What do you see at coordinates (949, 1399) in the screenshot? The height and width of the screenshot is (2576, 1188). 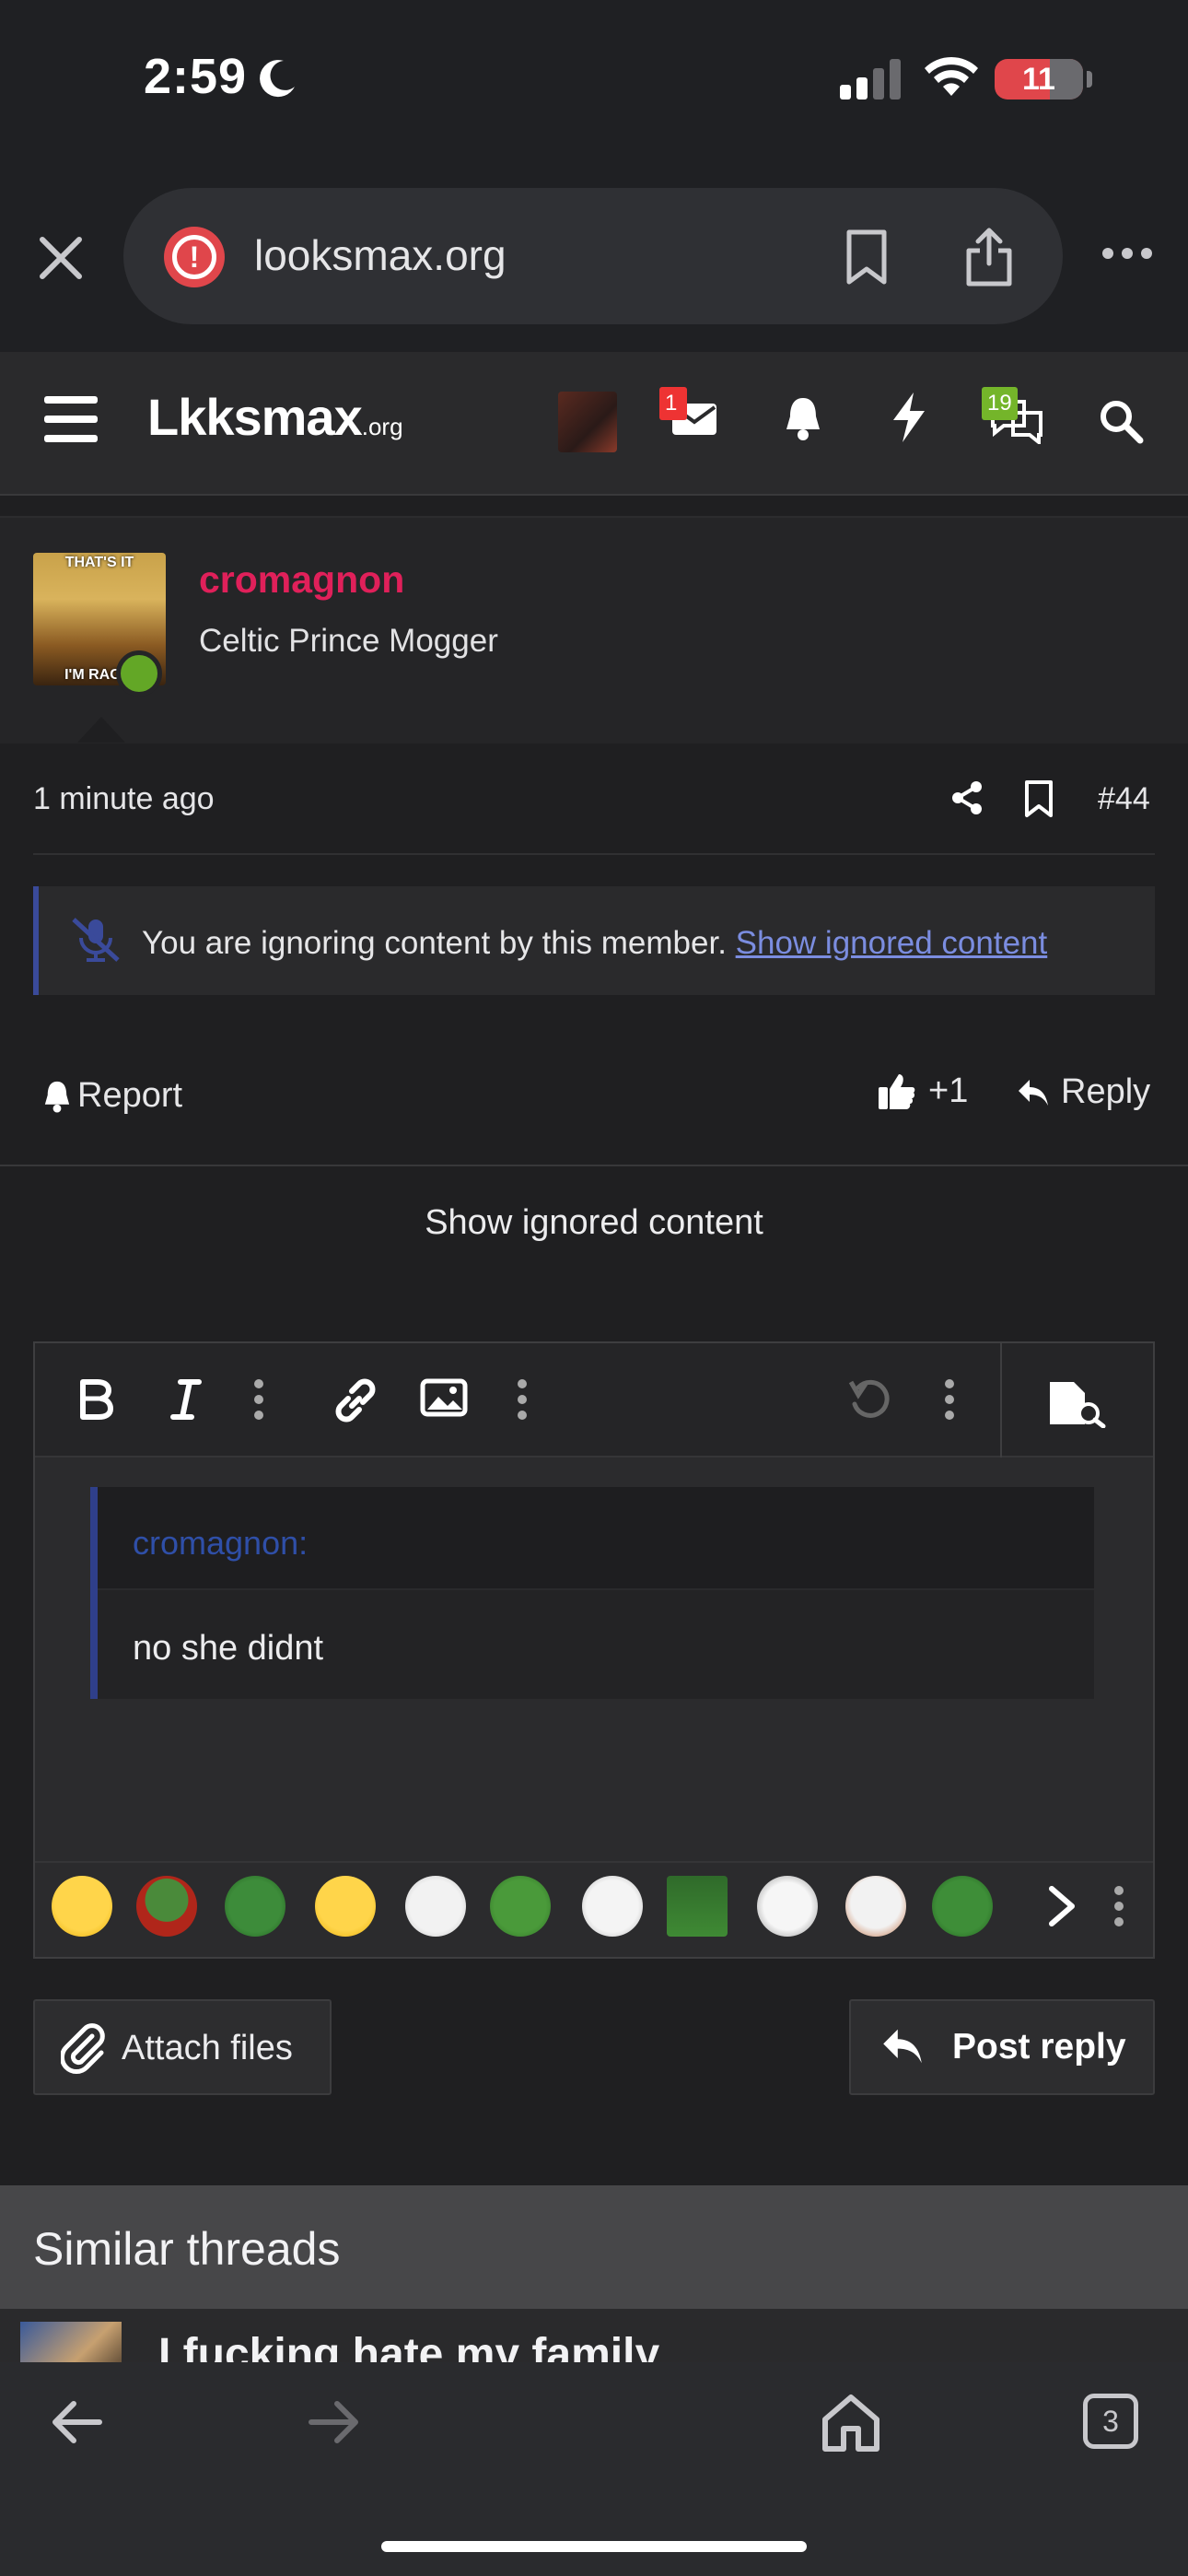 I see `more-editor-options-icon` at bounding box center [949, 1399].